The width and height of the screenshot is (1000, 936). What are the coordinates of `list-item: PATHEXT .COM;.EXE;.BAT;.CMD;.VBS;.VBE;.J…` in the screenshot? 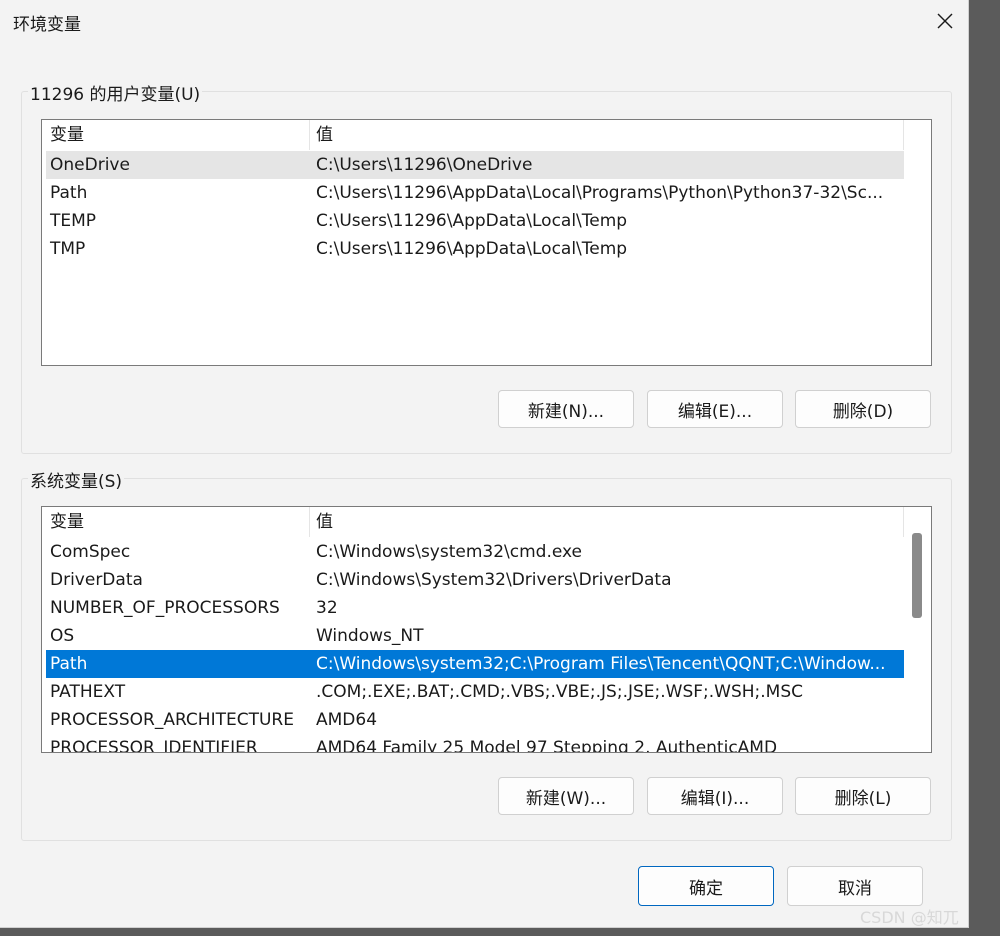 It's located at (475, 692).